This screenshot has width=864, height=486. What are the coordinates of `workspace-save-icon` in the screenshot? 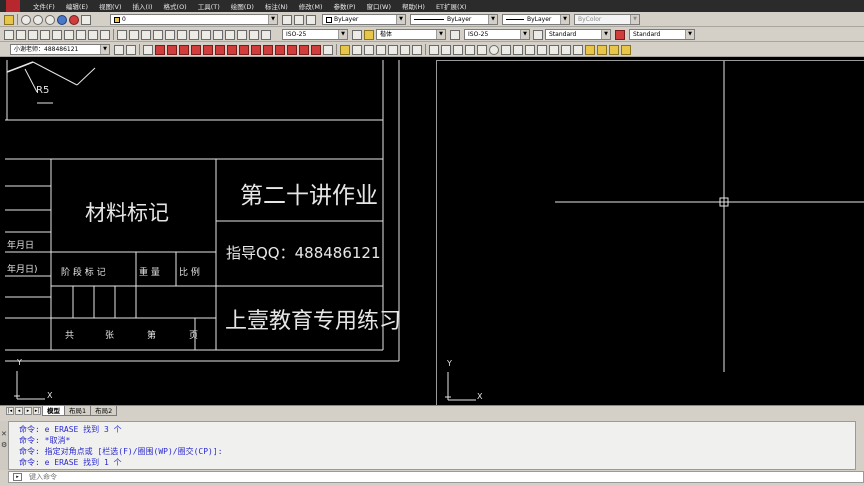 It's located at (131, 49).